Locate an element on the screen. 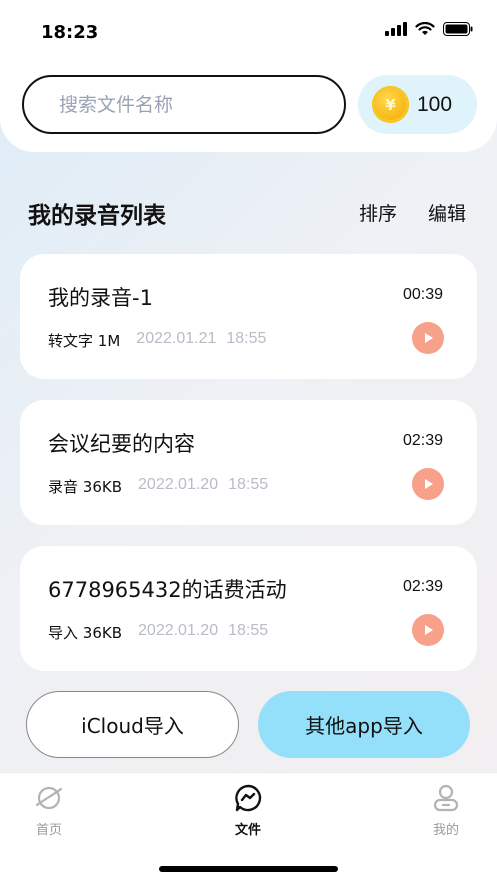 The width and height of the screenshot is (497, 883). icloud-import-button: iCloud导入 is located at coordinates (132, 724).